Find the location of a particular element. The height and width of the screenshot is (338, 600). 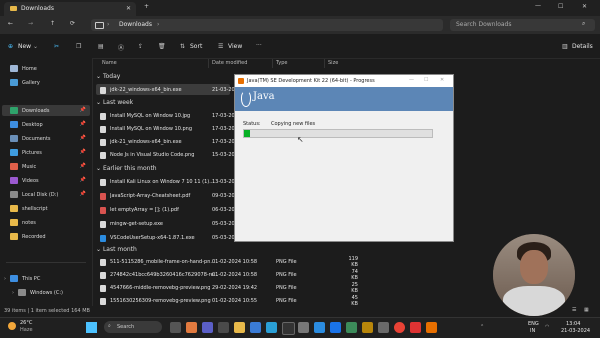

search-input: Search Downloads ⌕ is located at coordinates (522, 25).